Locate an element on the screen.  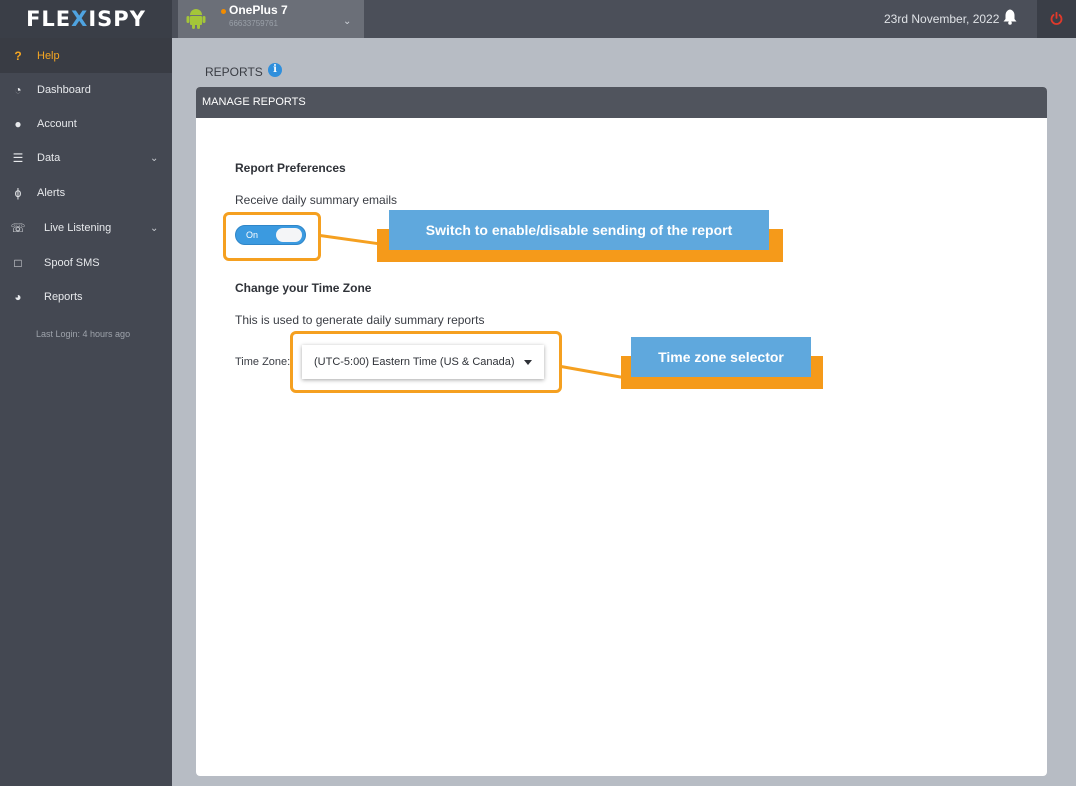
sidebar-item-alerts: ϕ Alerts is located at coordinates (86, 193).